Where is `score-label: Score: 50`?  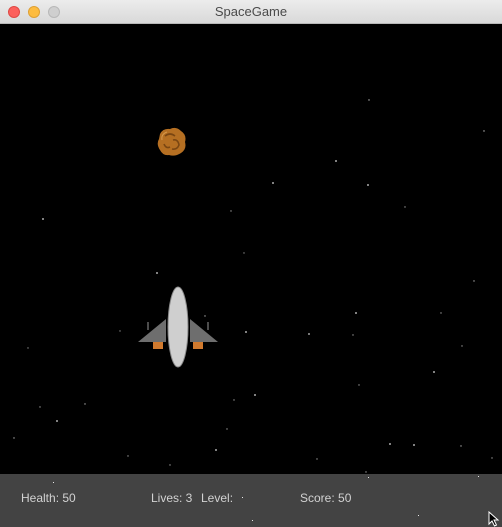
score-label: Score: 50 is located at coordinates (326, 498).